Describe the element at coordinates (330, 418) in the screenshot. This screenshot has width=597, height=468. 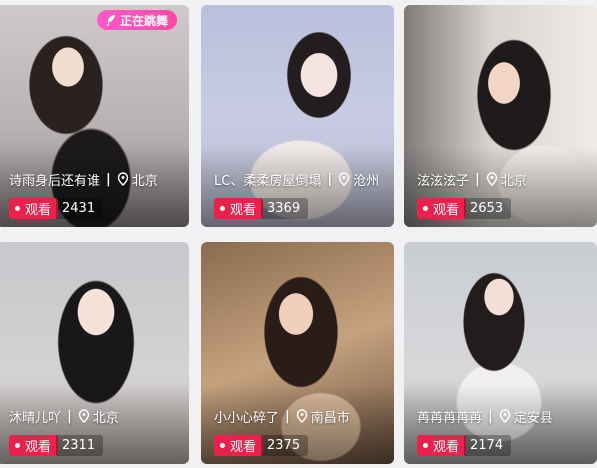
I see `streamer-location: 南昌市` at that location.